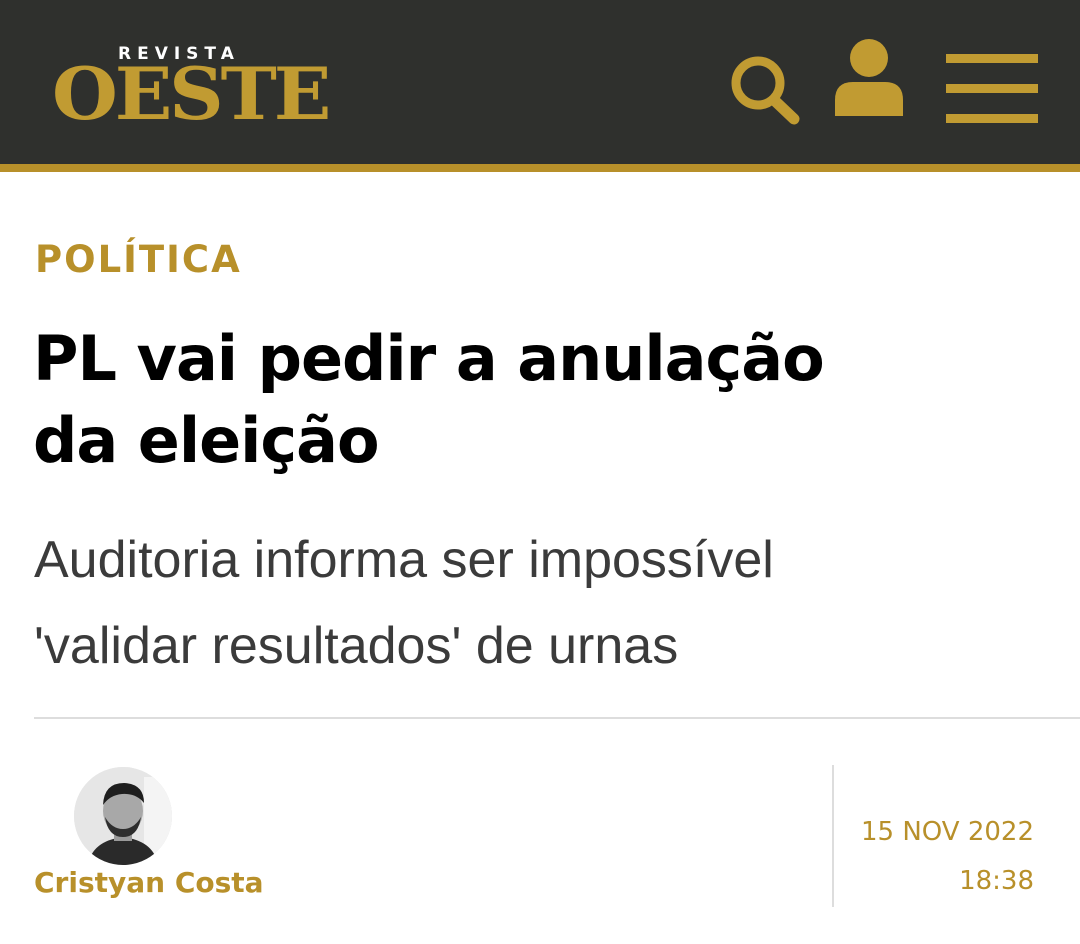 Image resolution: width=1080 pixels, height=944 pixels. I want to click on search-icon, so click(765, 90).